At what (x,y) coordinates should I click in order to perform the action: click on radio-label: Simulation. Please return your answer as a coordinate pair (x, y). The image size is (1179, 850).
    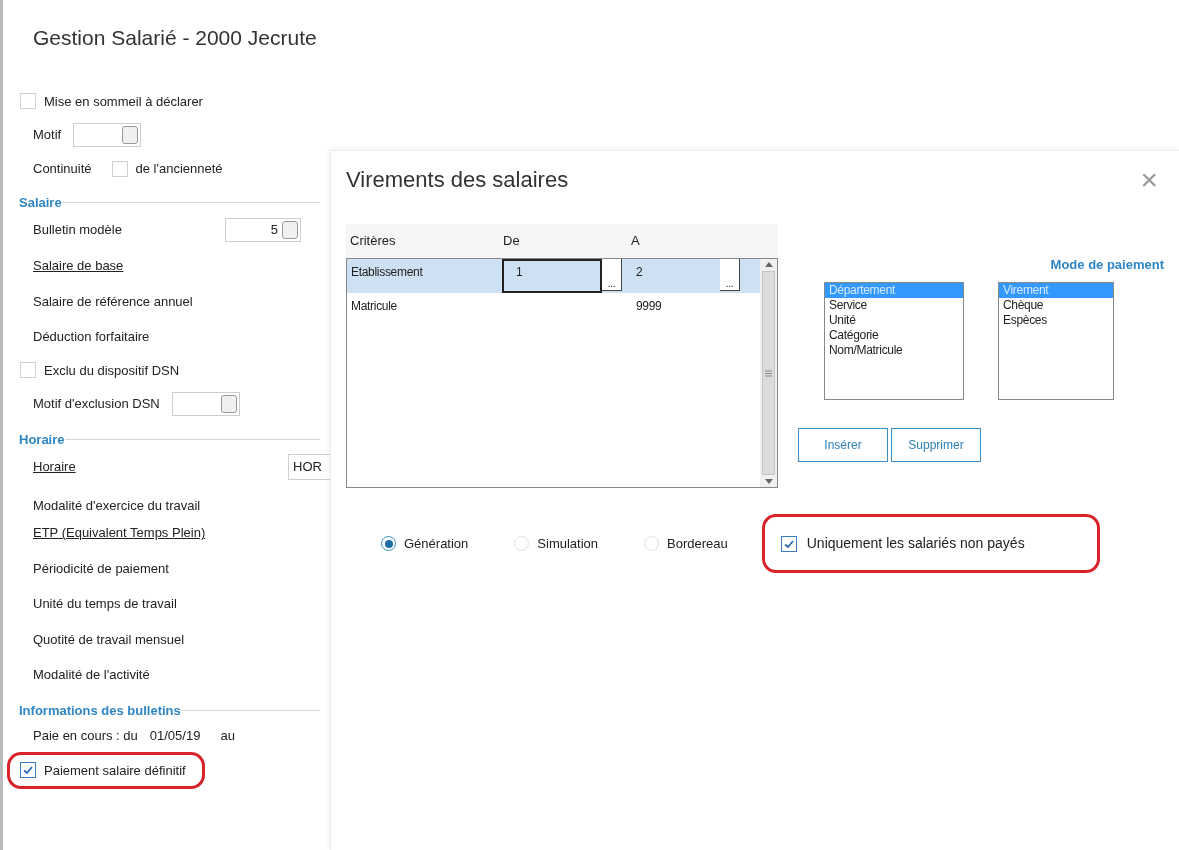
    Looking at the image, I should click on (568, 543).